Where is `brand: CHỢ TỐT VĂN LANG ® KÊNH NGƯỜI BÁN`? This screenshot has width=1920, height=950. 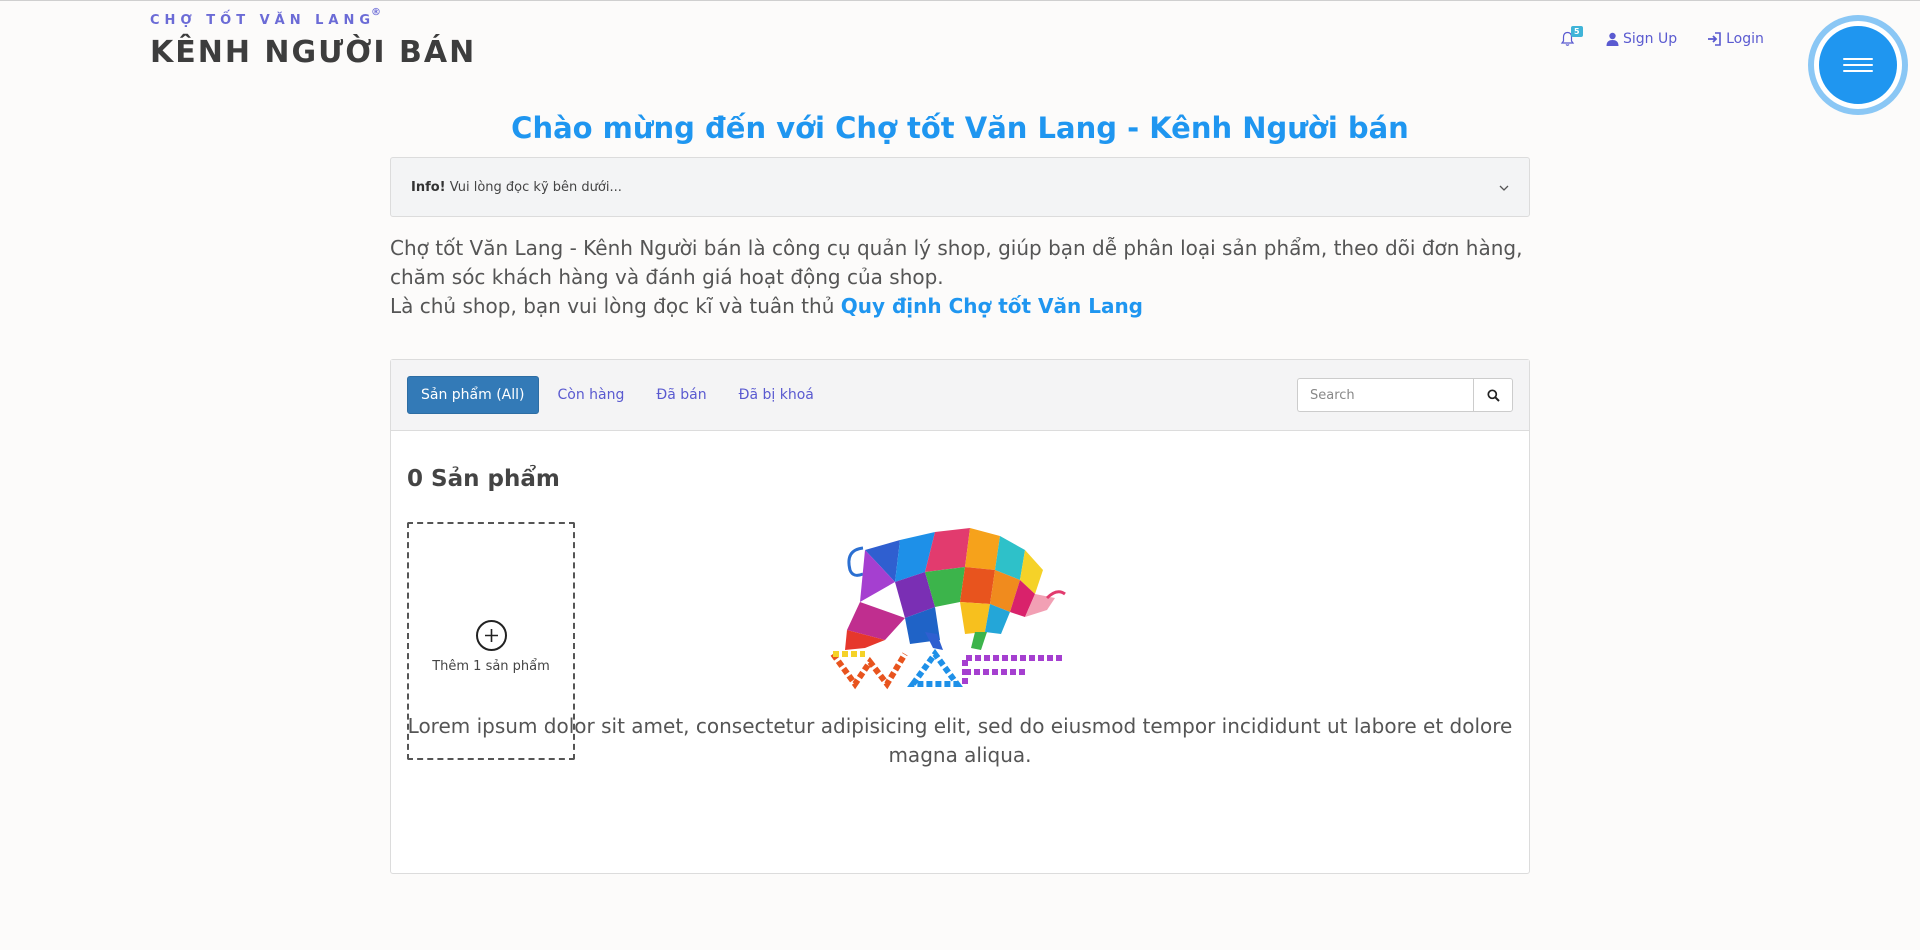
brand: CHỢ TỐT VĂN LANG ® KÊNH NGƯỜI BÁN is located at coordinates (313, 38).